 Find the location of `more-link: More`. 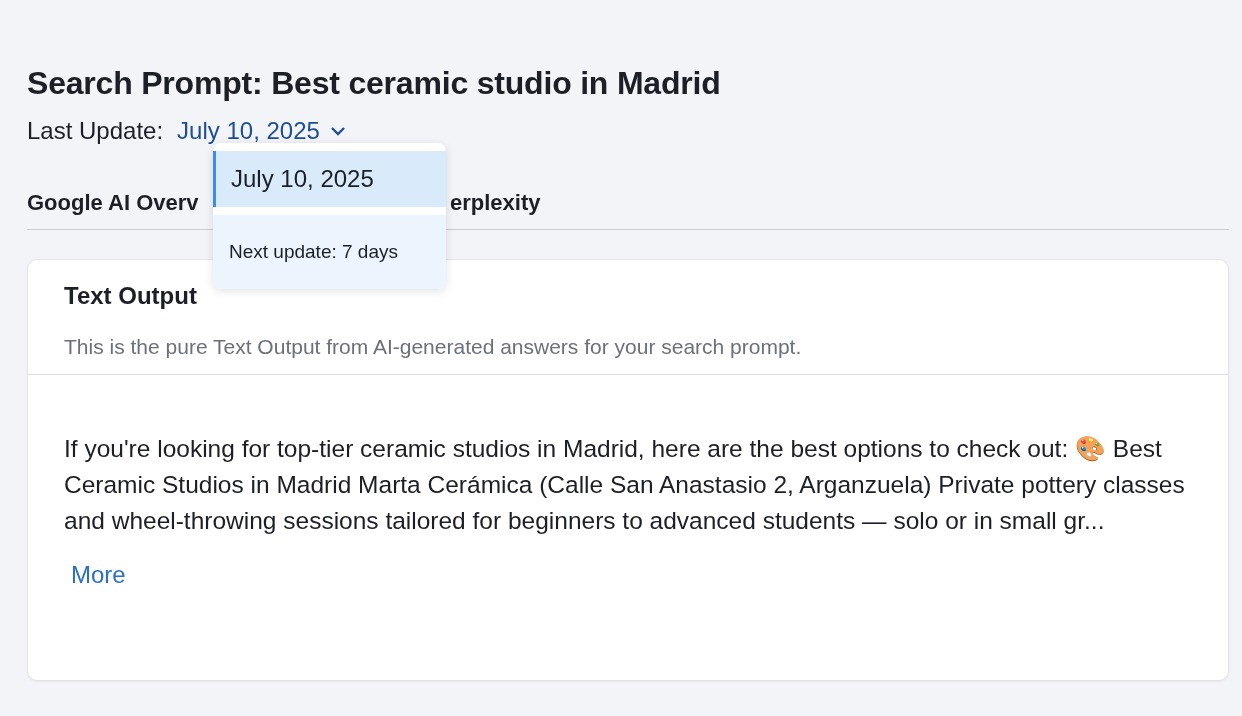

more-link: More is located at coordinates (98, 575).